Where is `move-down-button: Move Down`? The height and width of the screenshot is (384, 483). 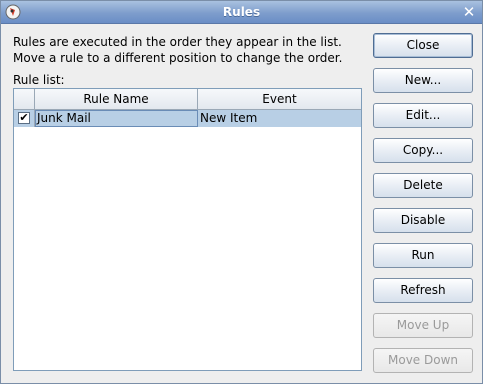 move-down-button: Move Down is located at coordinates (423, 360).